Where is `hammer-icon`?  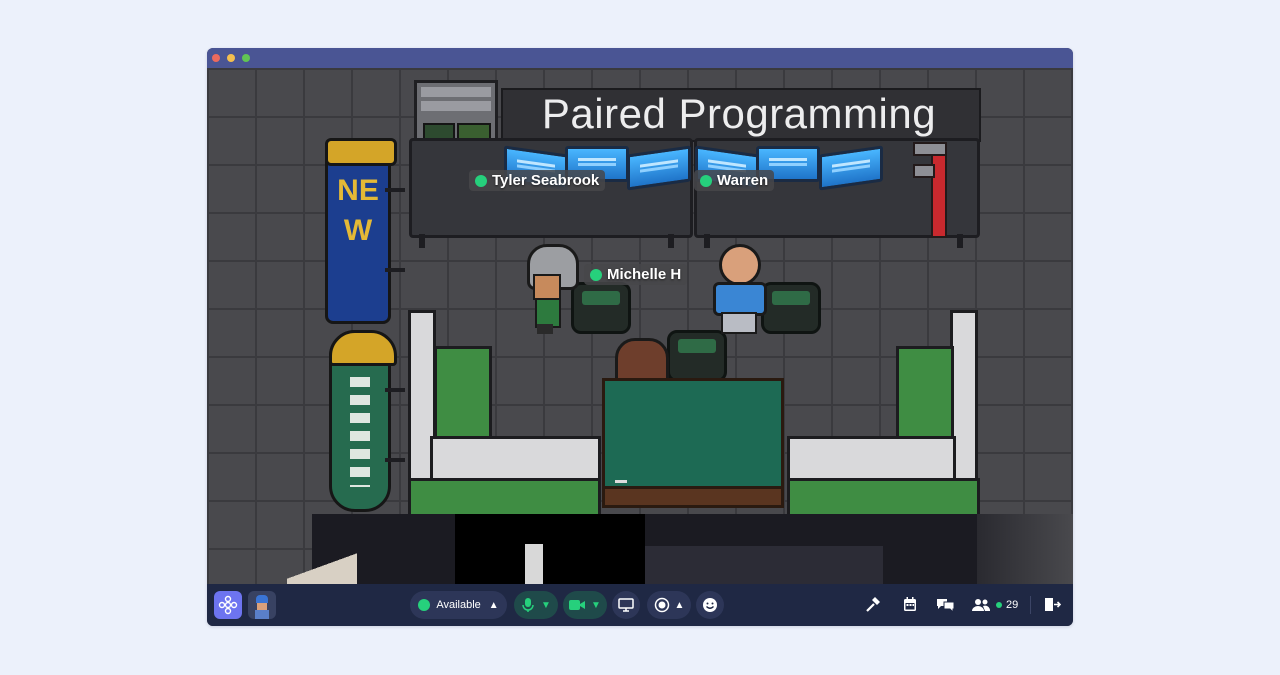 hammer-icon is located at coordinates (873, 604).